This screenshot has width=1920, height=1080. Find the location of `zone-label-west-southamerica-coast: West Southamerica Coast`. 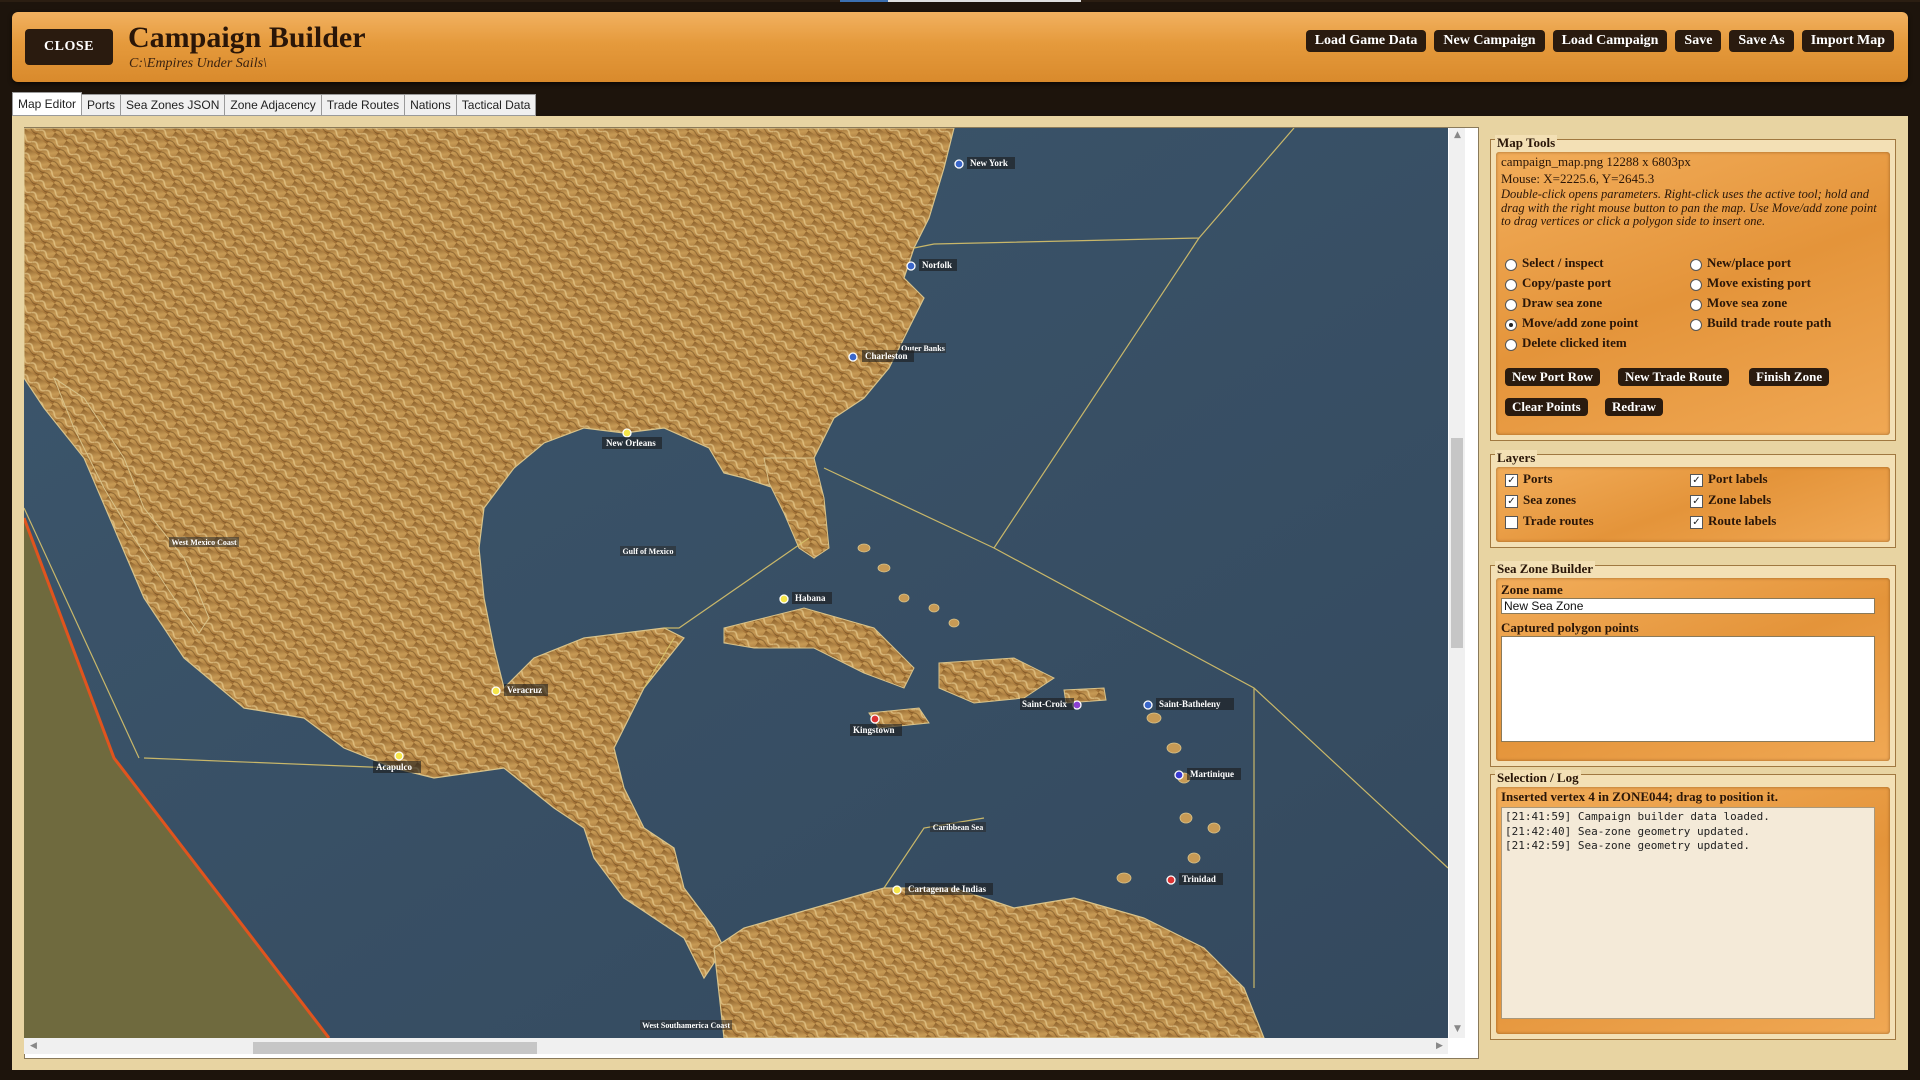

zone-label-west-southamerica-coast: West Southamerica Coast is located at coordinates (686, 1025).